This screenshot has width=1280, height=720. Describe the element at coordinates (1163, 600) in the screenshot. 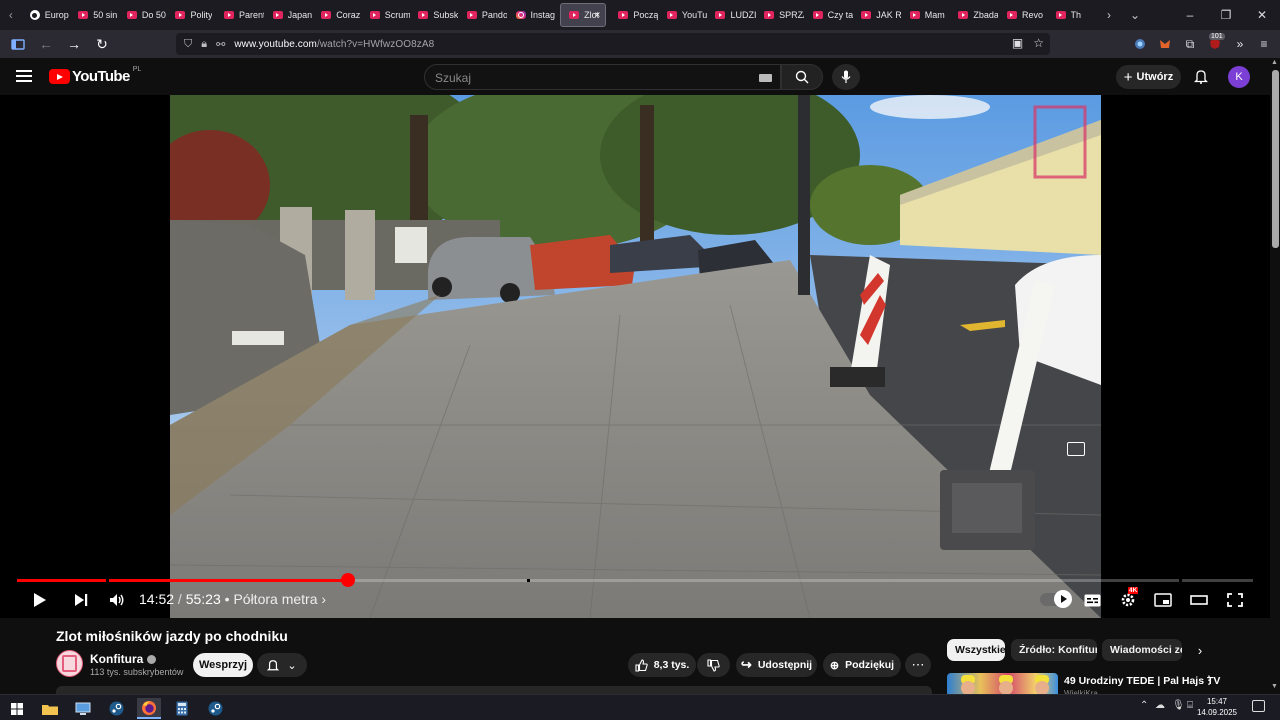

I see `miniplayer-button` at that location.